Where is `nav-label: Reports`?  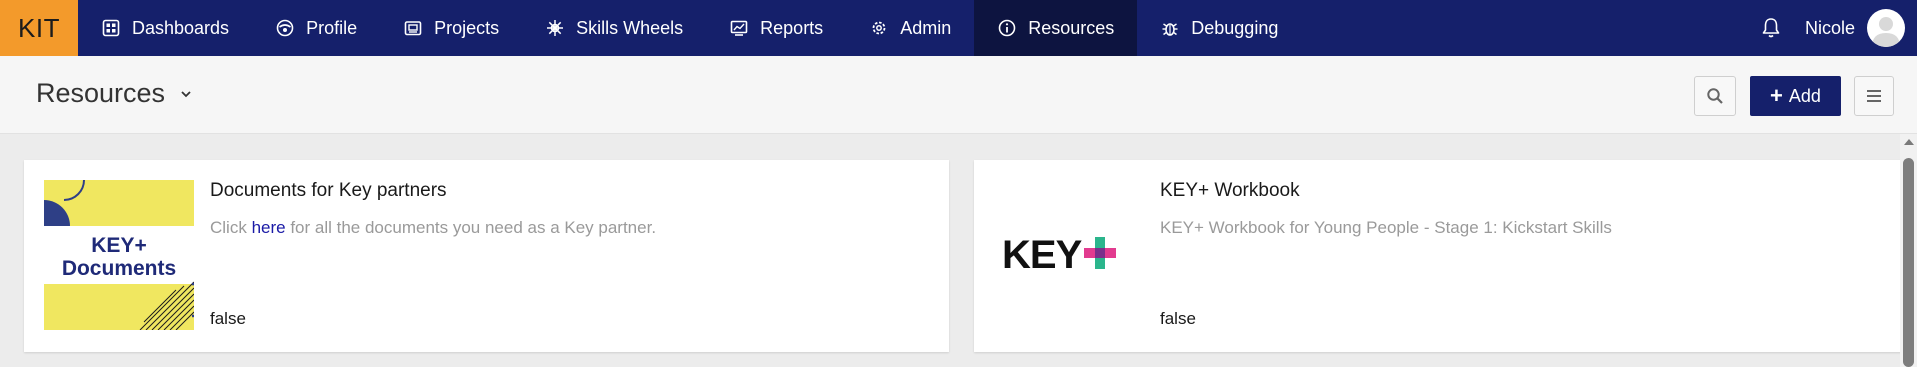 nav-label: Reports is located at coordinates (792, 27).